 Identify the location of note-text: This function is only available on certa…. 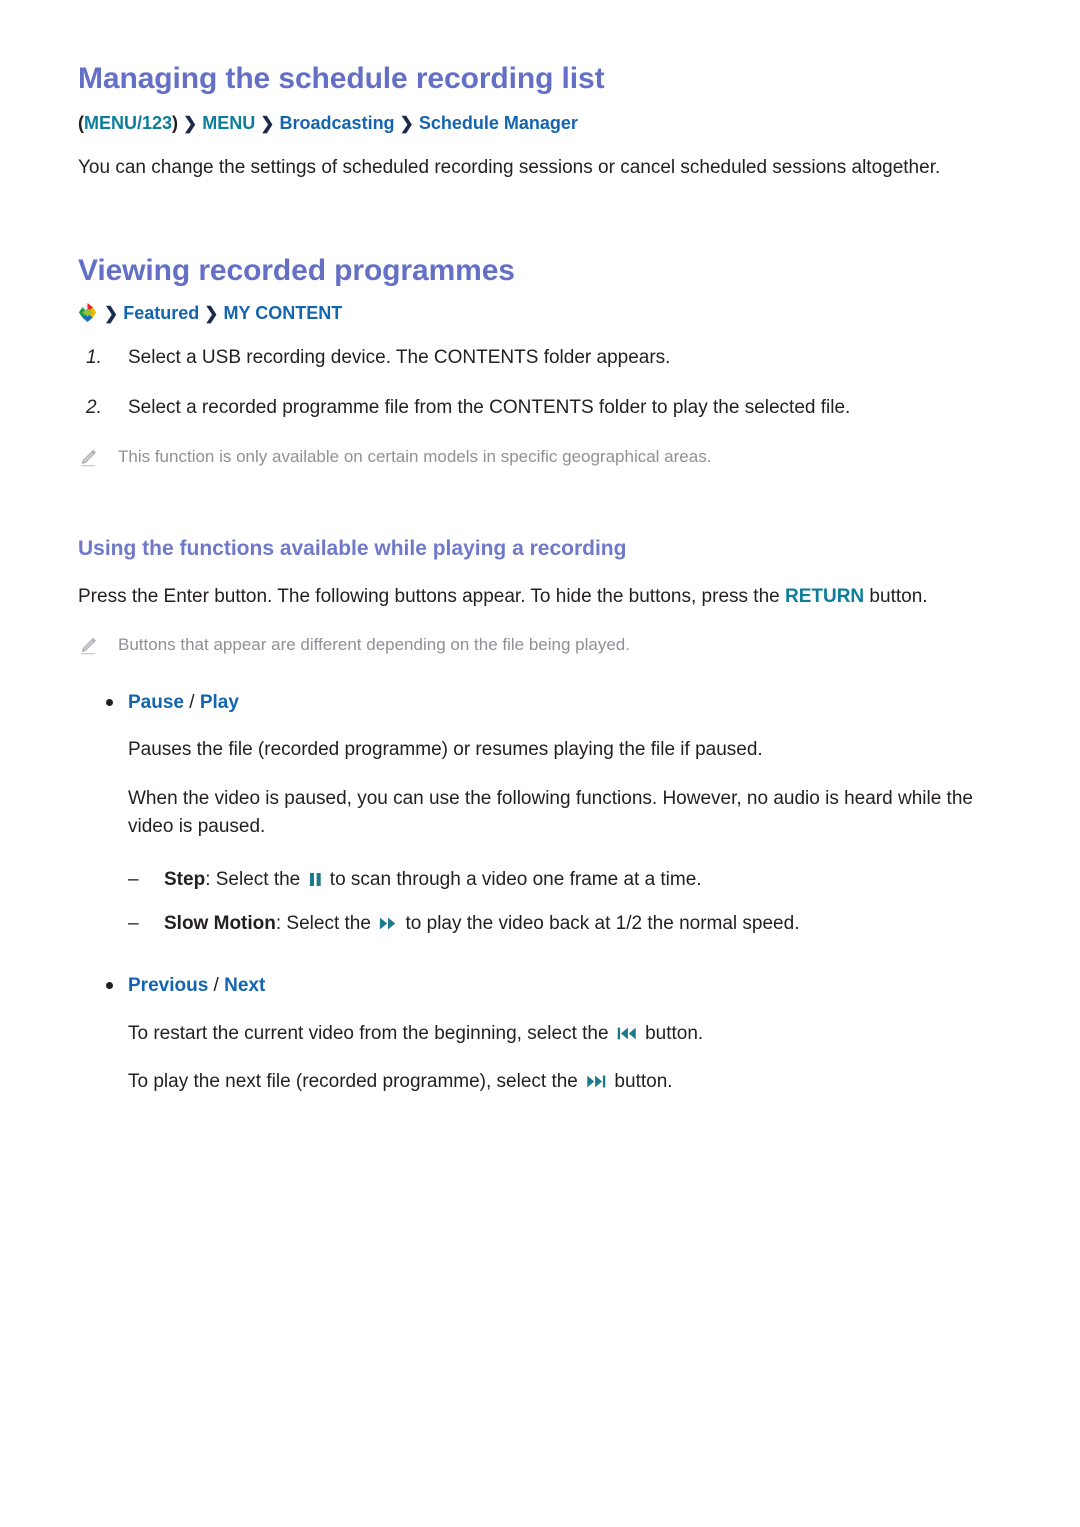
(415, 456).